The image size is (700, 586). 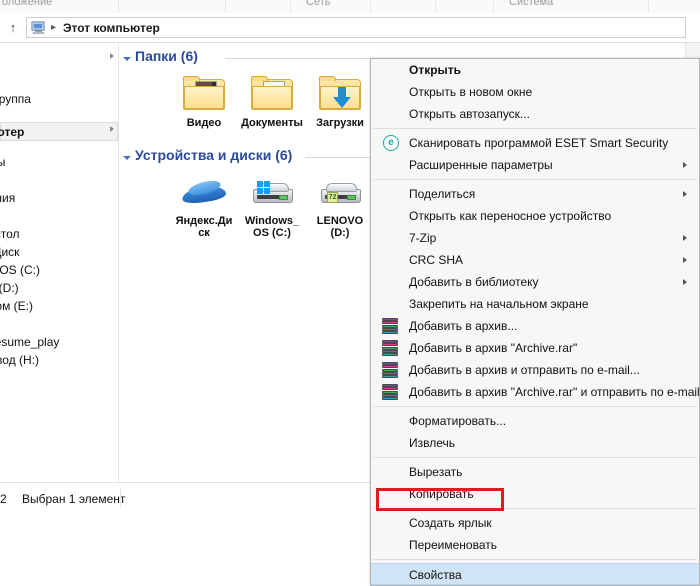 What do you see at coordinates (19, 360) in the screenshot?
I see `nav-item-dvd-drive: сковод (H:)` at bounding box center [19, 360].